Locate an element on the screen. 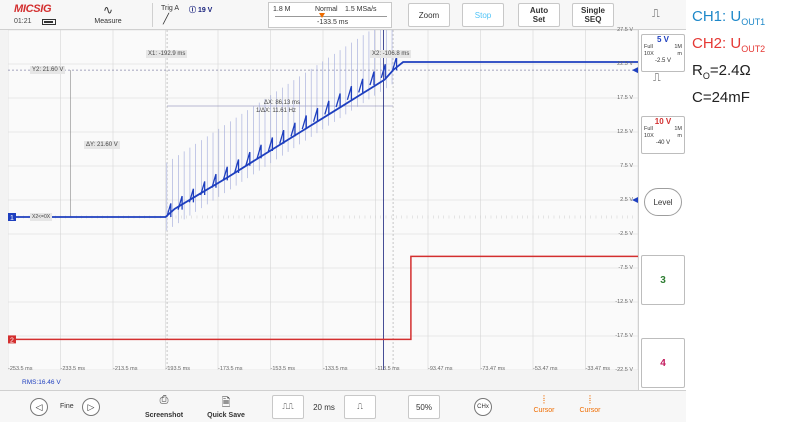 This screenshot has height=422, width=800. single-seq-button: Single SEQ is located at coordinates (593, 15).